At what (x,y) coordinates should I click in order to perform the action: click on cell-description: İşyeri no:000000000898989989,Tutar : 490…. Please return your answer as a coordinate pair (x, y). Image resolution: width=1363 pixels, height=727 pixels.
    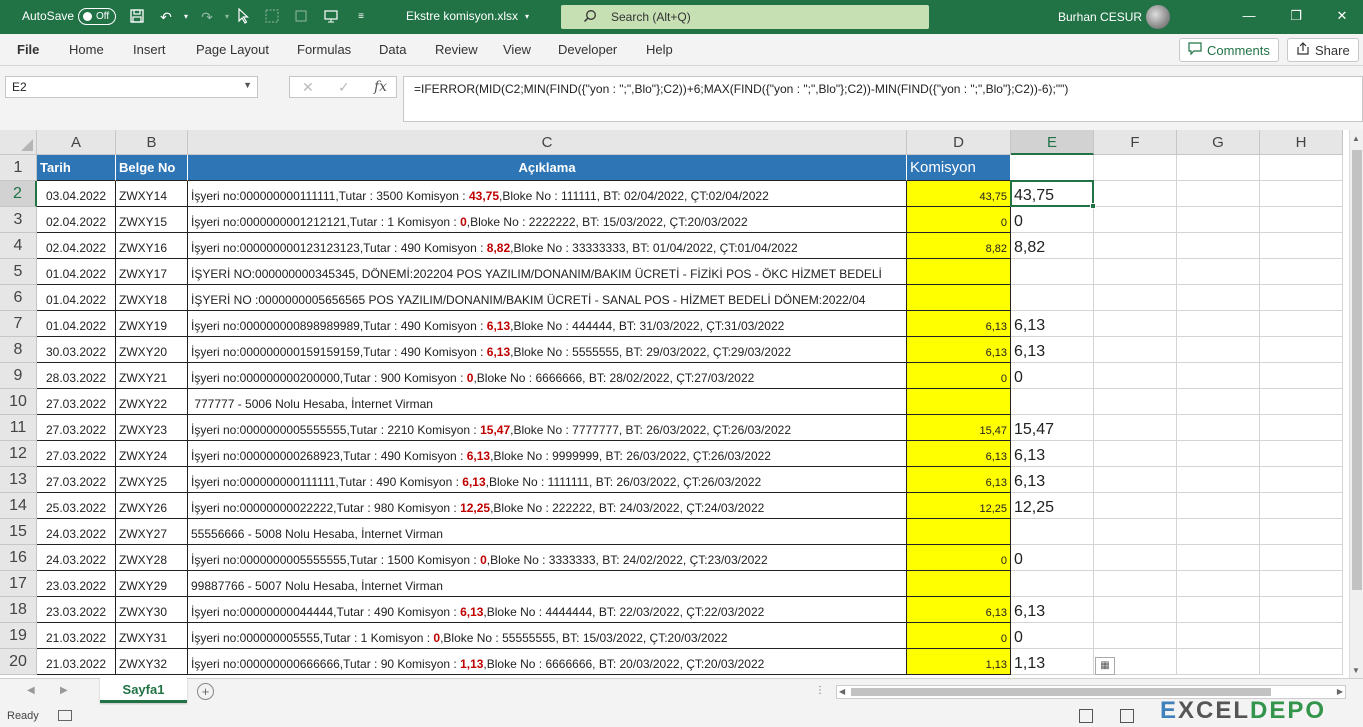
    Looking at the image, I should click on (547, 324).